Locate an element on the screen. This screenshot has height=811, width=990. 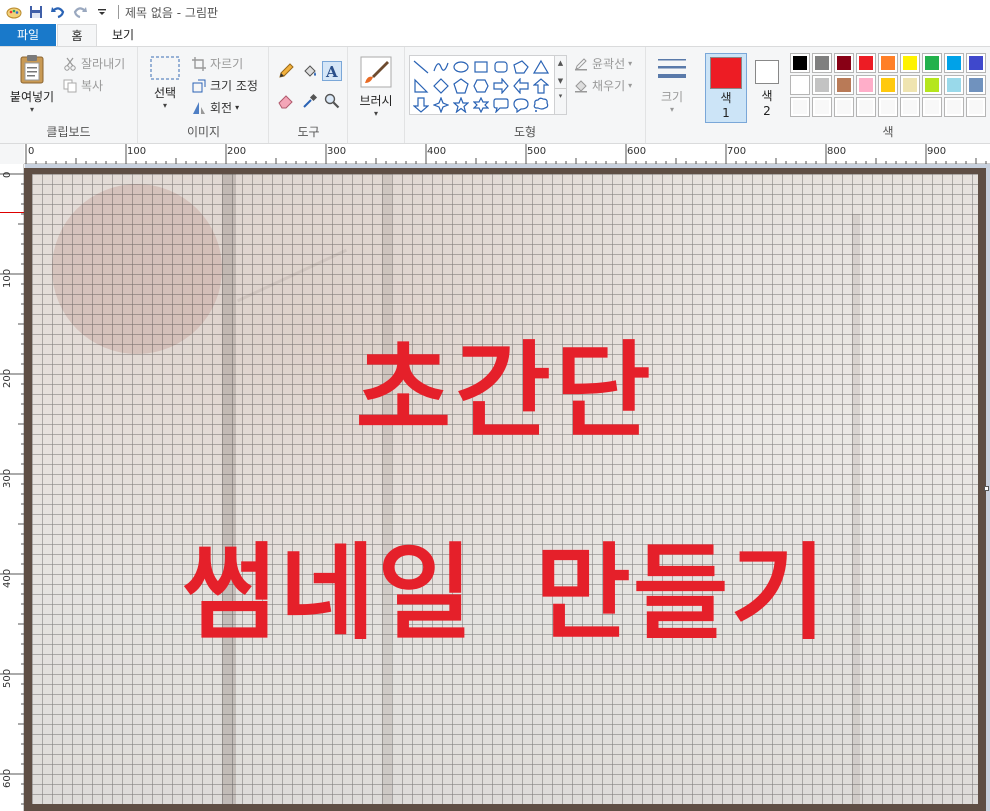
text-tool-icon: A is located at coordinates (332, 71).